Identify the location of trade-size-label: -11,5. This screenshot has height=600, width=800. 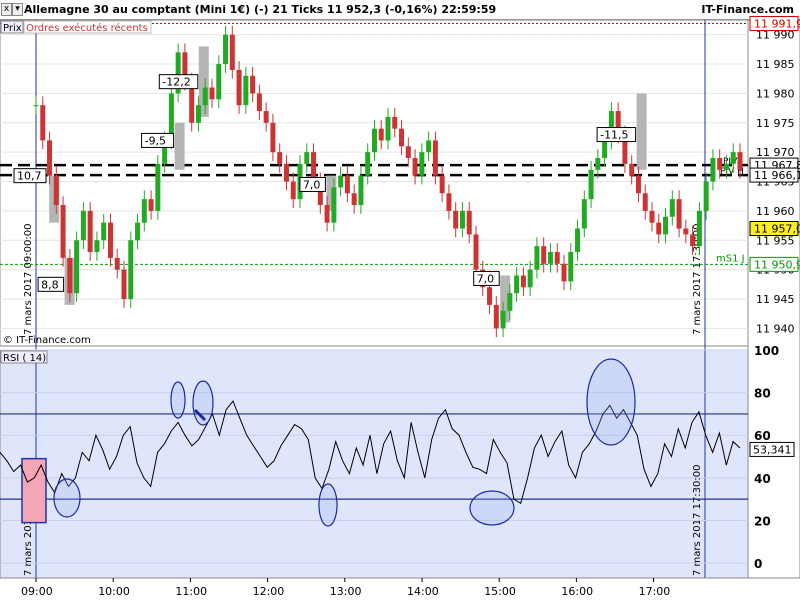
(614, 135).